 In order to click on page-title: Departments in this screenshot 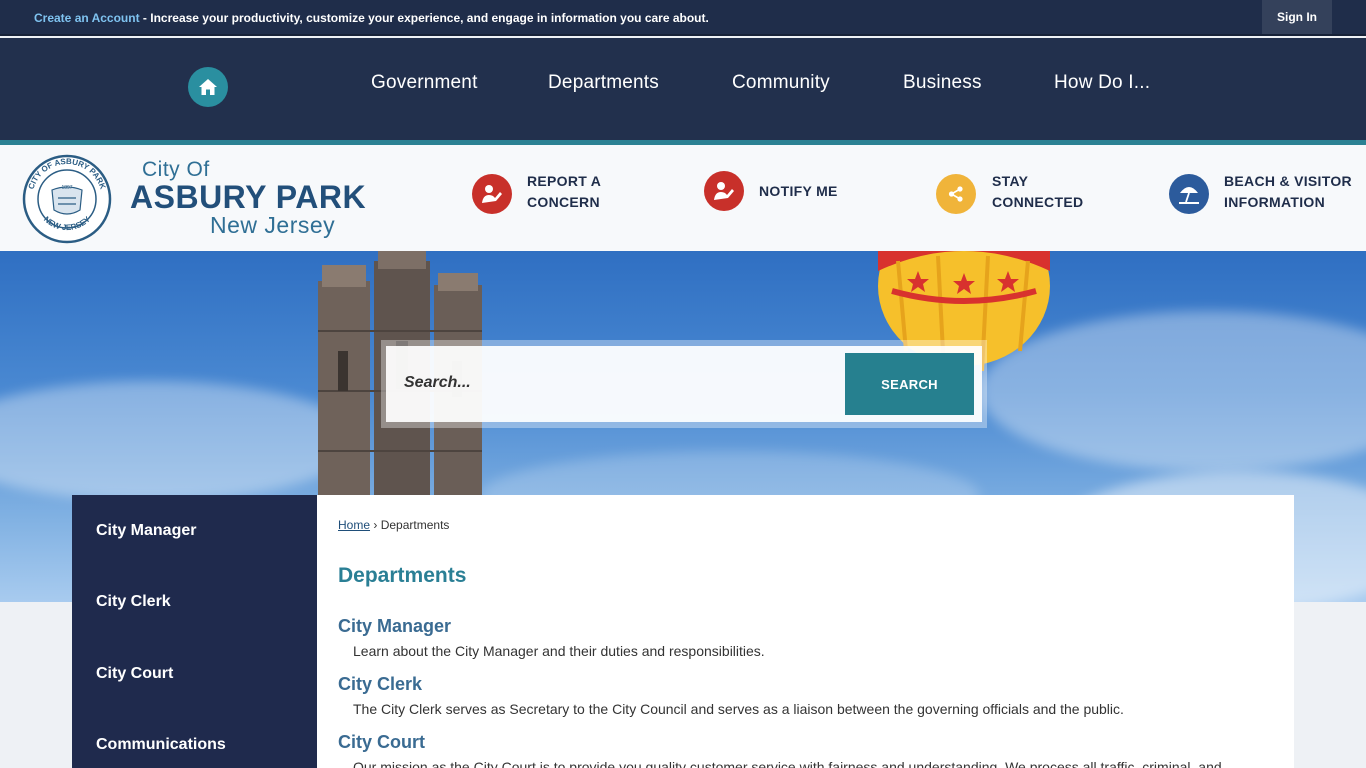, I will do `click(402, 575)`.